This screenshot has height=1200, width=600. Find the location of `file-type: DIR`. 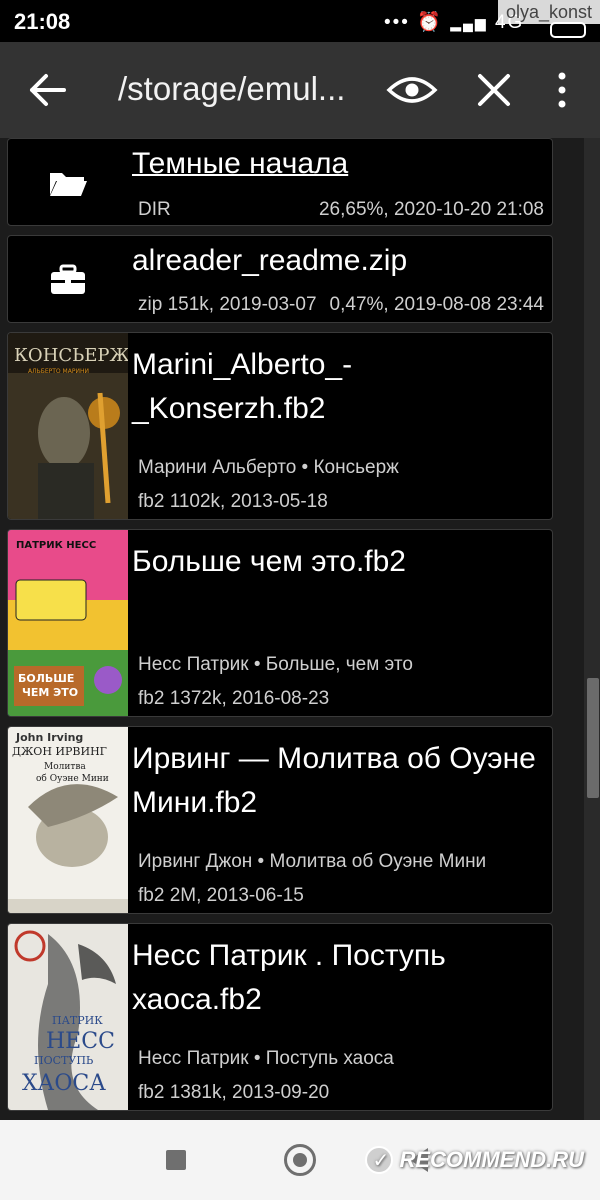

file-type: DIR is located at coordinates (154, 209).